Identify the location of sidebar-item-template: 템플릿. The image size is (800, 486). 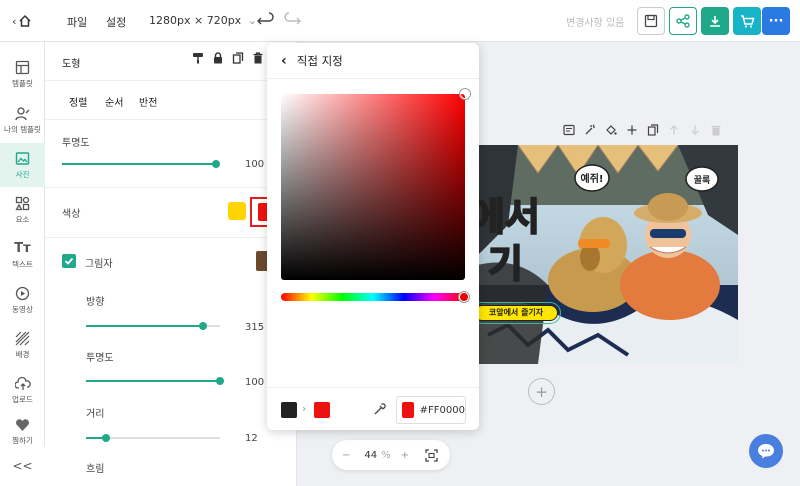
(22, 74).